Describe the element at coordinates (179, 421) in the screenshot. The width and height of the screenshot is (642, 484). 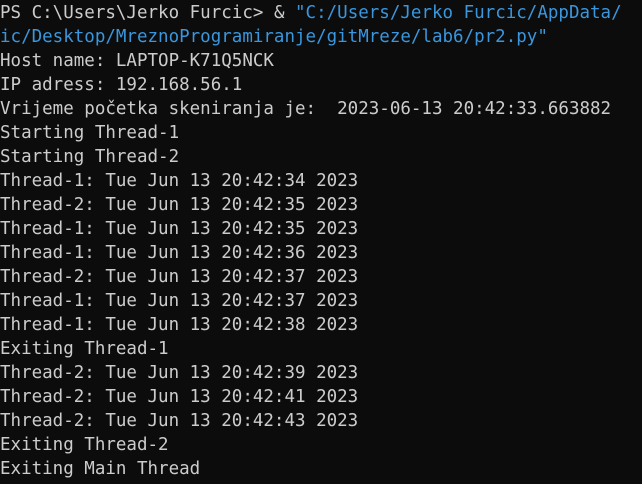
I see `output-line: Thread-2: Tue Jun 13 20:42:43 2023` at that location.